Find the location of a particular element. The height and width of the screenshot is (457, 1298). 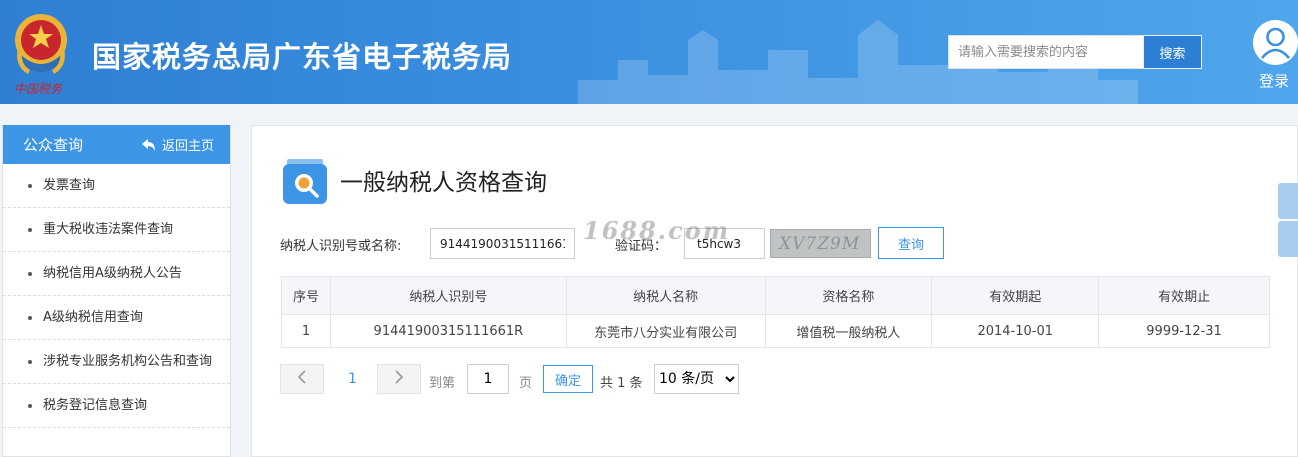

goto-suffix: 页 is located at coordinates (526, 383).